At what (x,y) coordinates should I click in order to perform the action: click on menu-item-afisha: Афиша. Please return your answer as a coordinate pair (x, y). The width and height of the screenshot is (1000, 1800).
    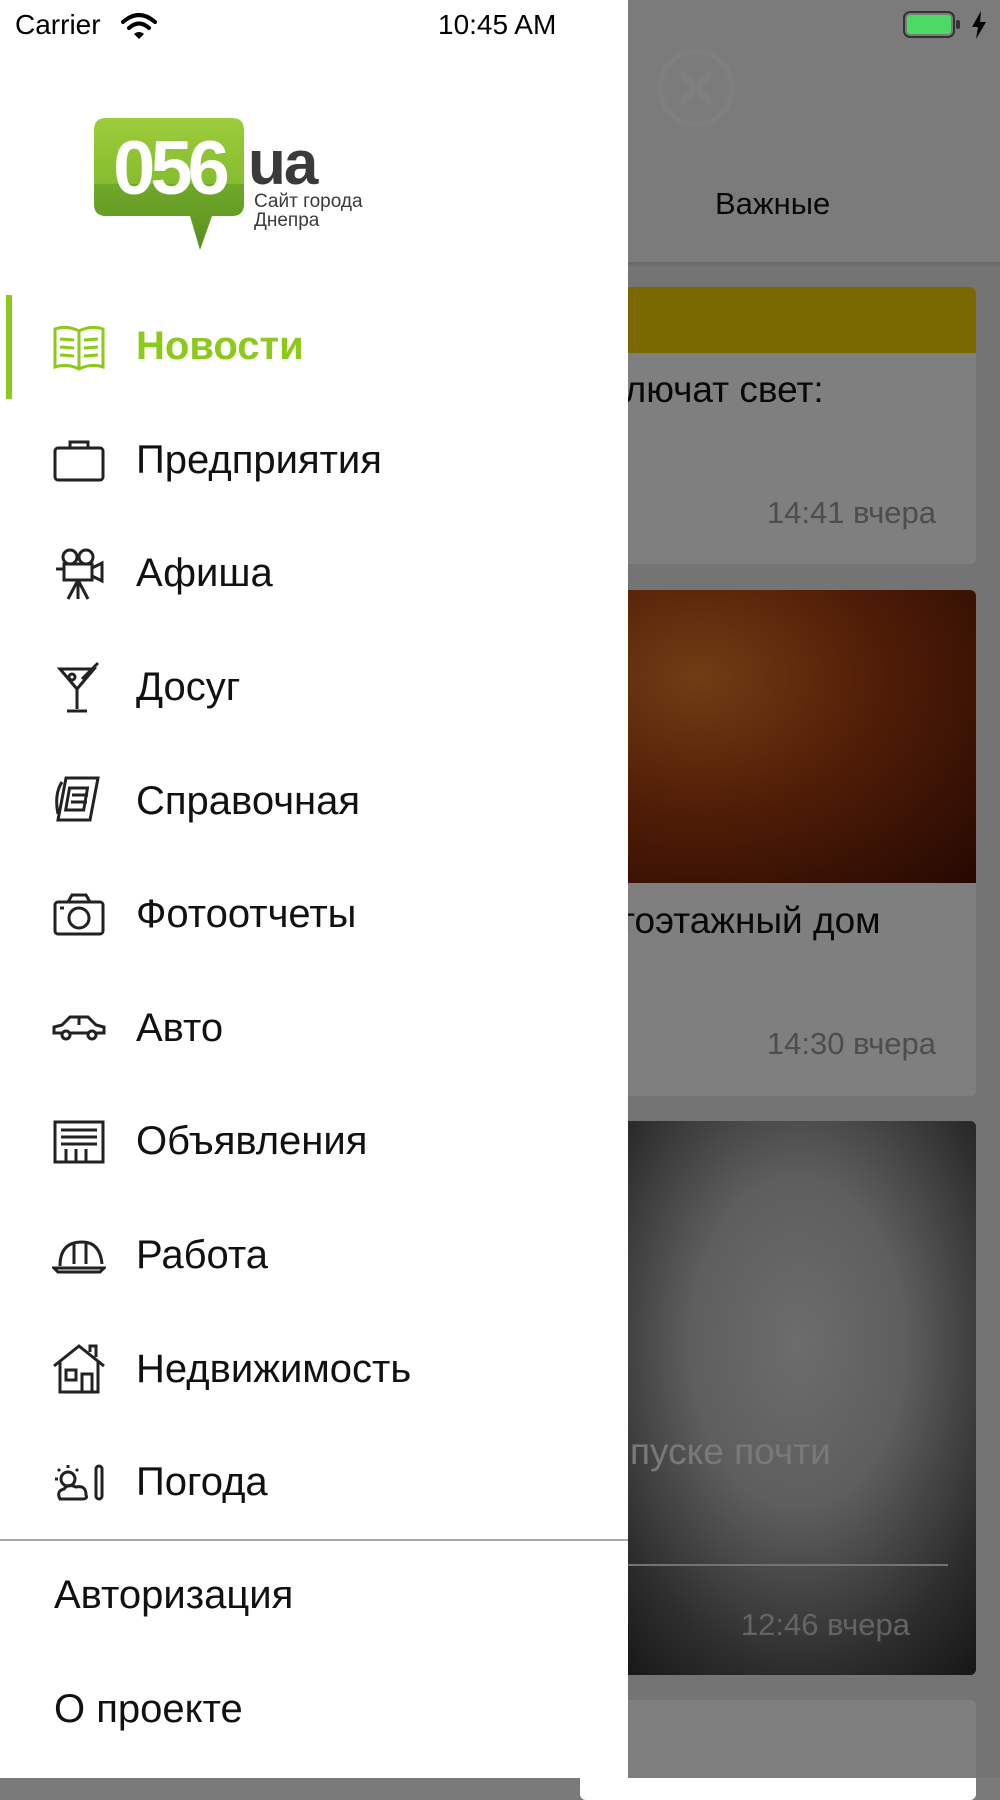
    Looking at the image, I should click on (314, 574).